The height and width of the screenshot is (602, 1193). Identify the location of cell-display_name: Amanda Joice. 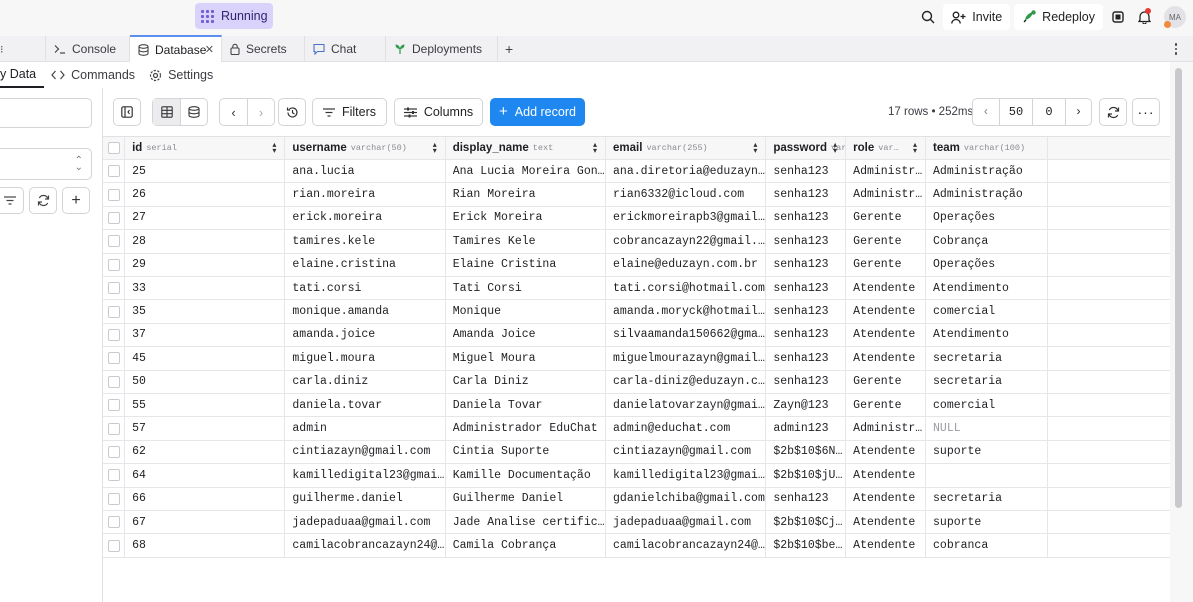
(526, 335).